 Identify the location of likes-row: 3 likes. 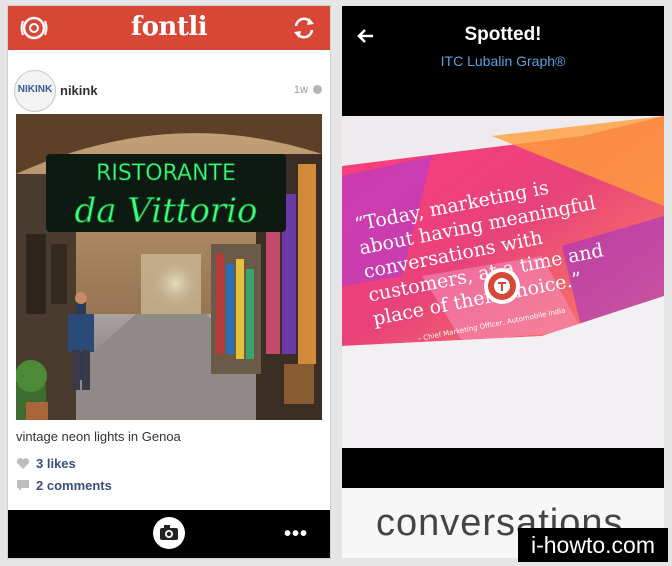
(46, 463).